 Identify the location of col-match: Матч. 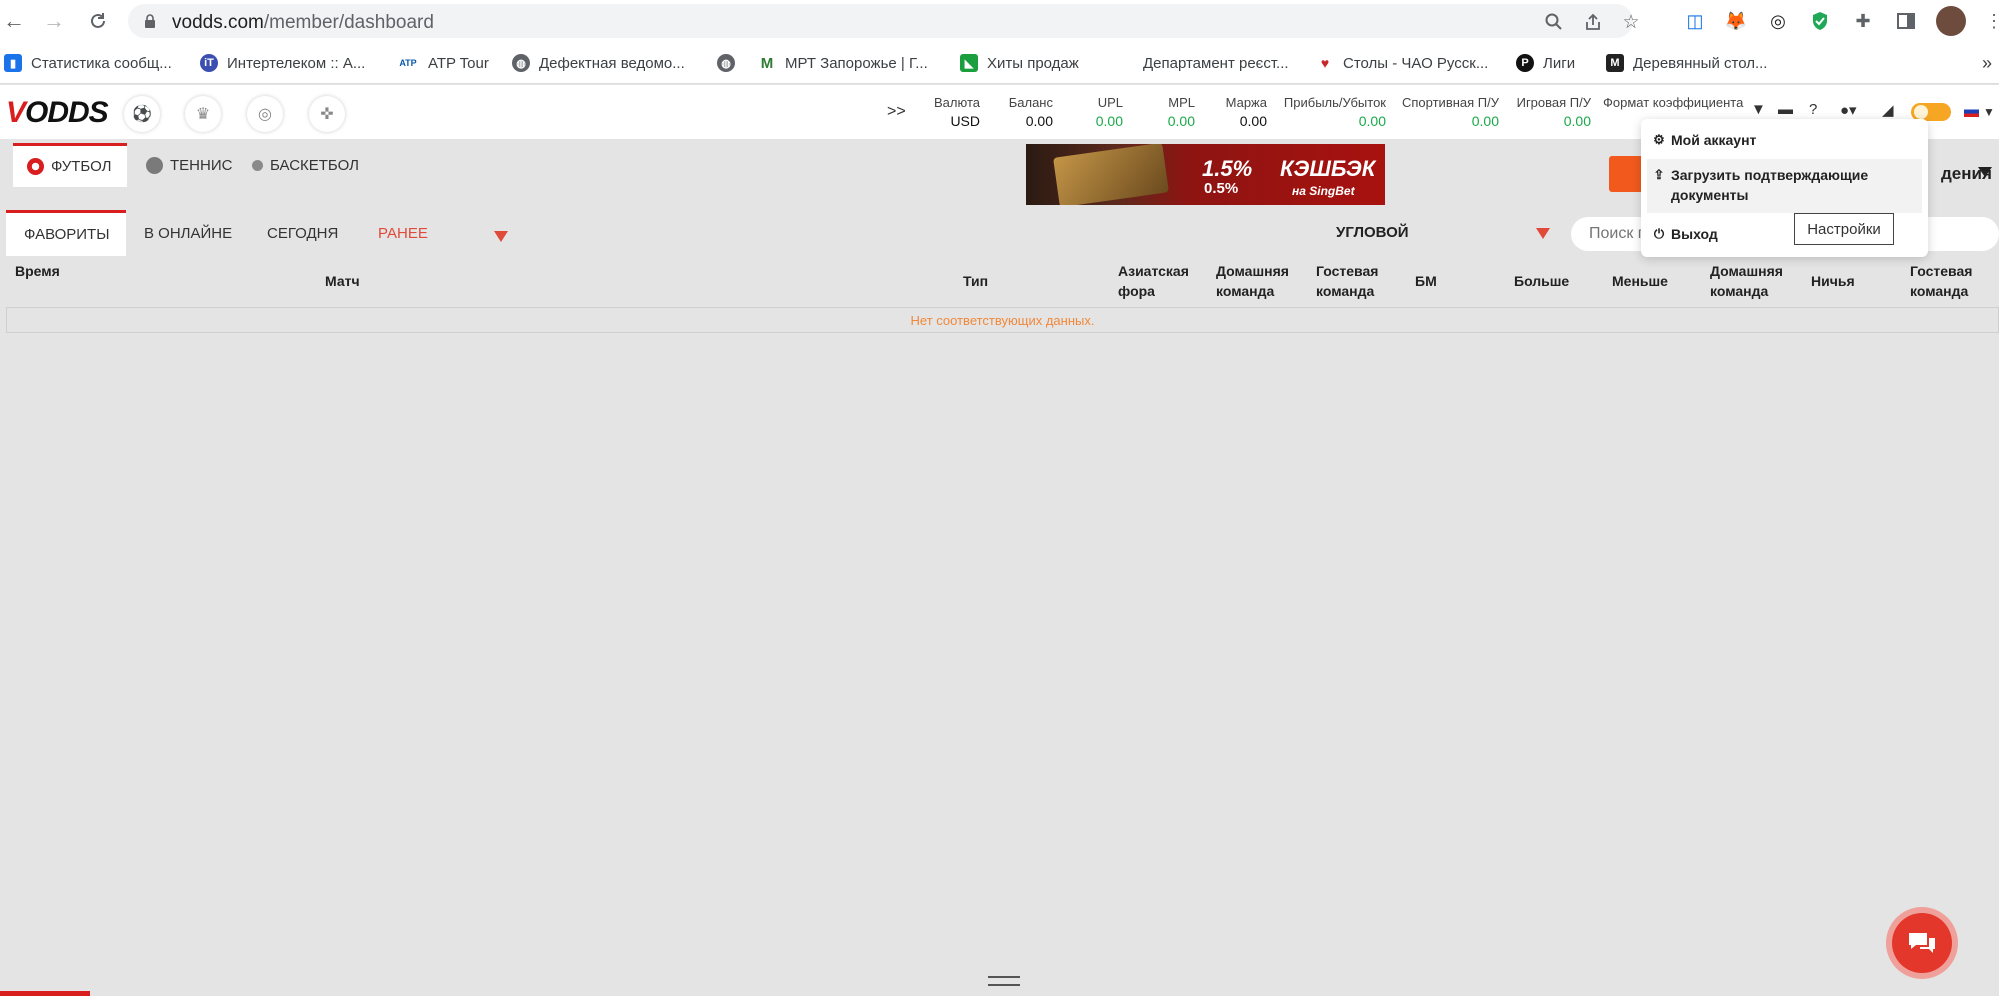
(342, 281).